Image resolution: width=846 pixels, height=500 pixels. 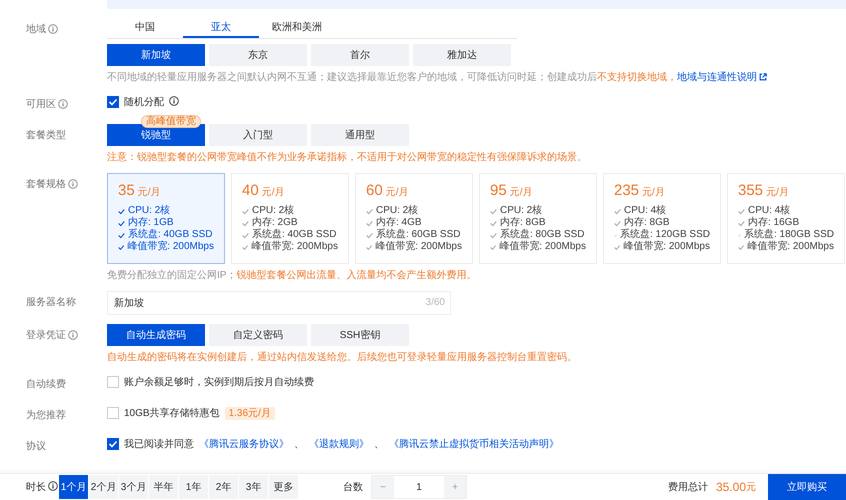 What do you see at coordinates (36, 446) in the screenshot?
I see `field-label: 协议` at bounding box center [36, 446].